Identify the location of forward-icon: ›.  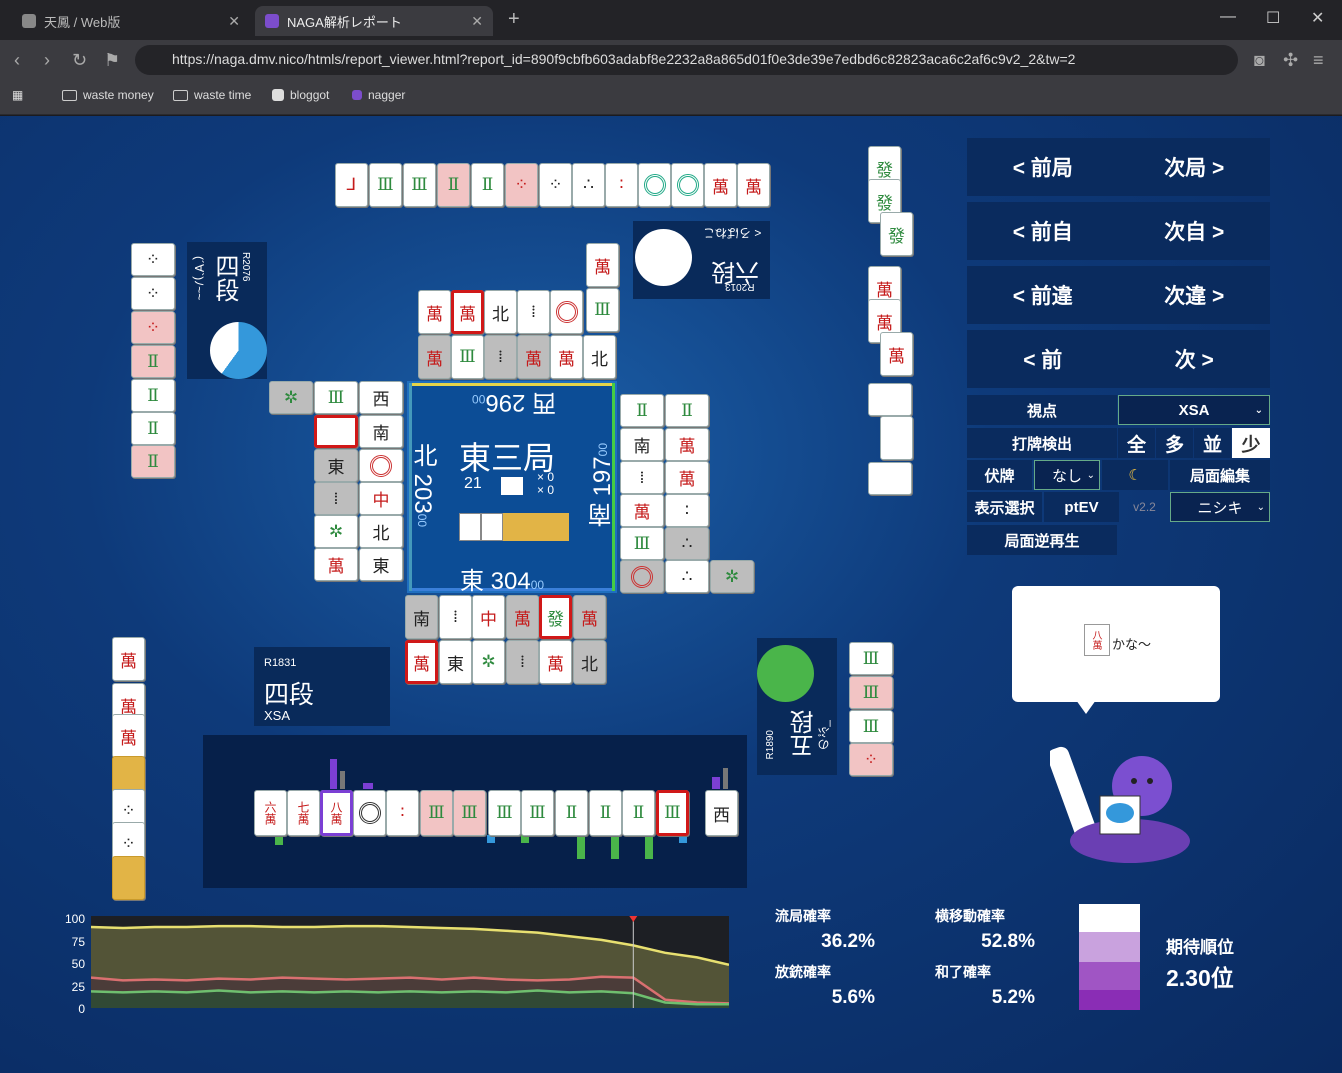
(47, 60).